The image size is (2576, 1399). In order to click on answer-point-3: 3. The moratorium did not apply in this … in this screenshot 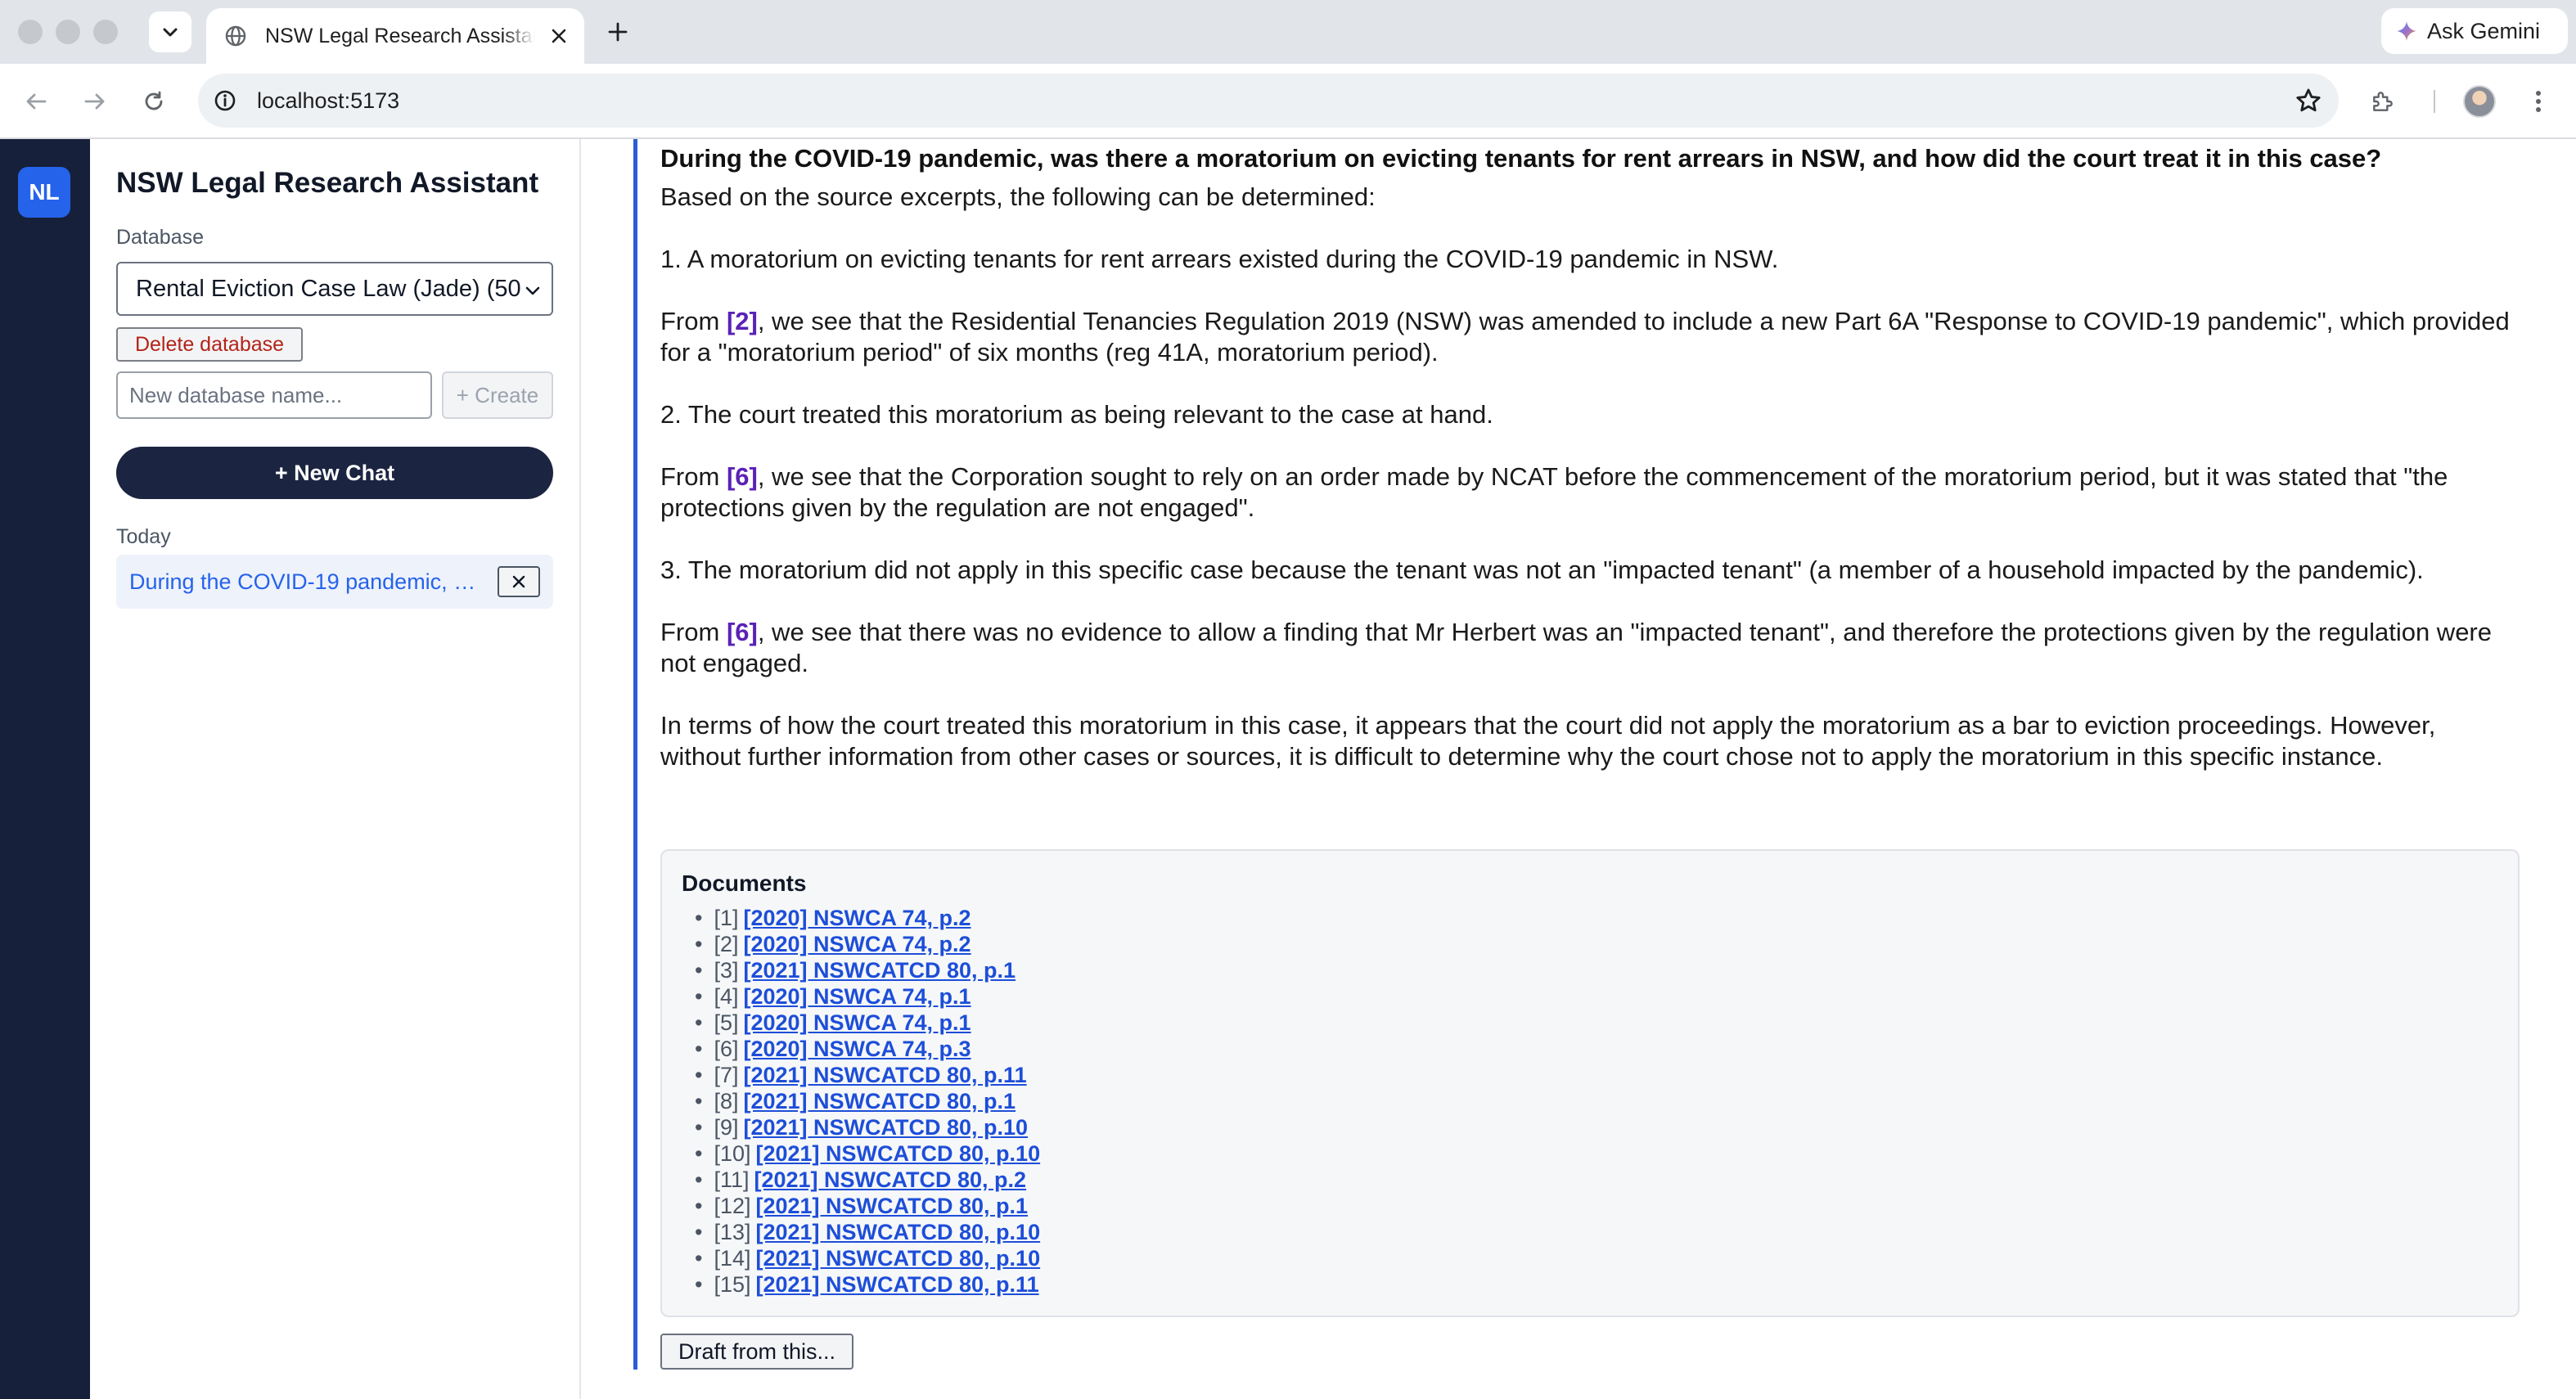, I will do `click(1542, 570)`.